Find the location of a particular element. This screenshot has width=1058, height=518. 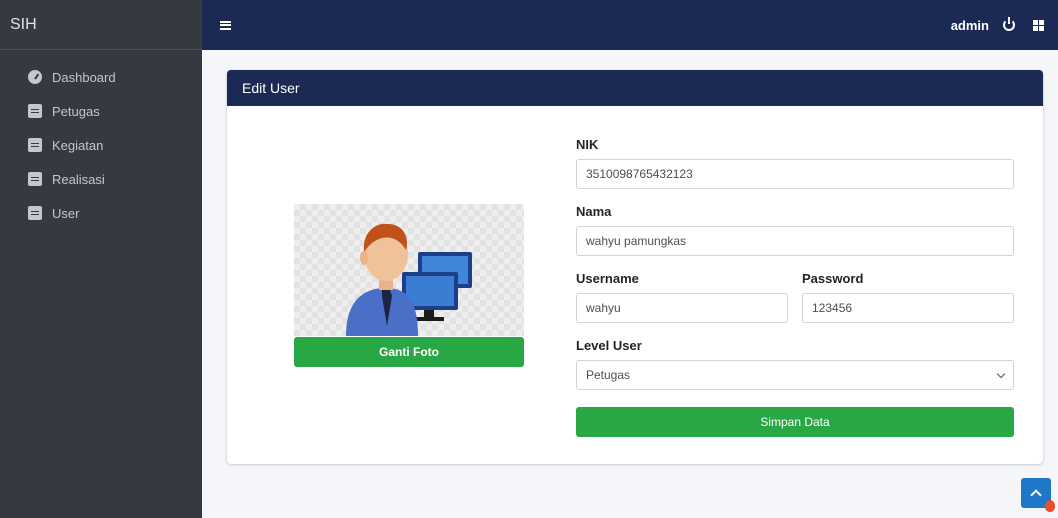

sidebar-item-label: Realisasi is located at coordinates (78, 179).